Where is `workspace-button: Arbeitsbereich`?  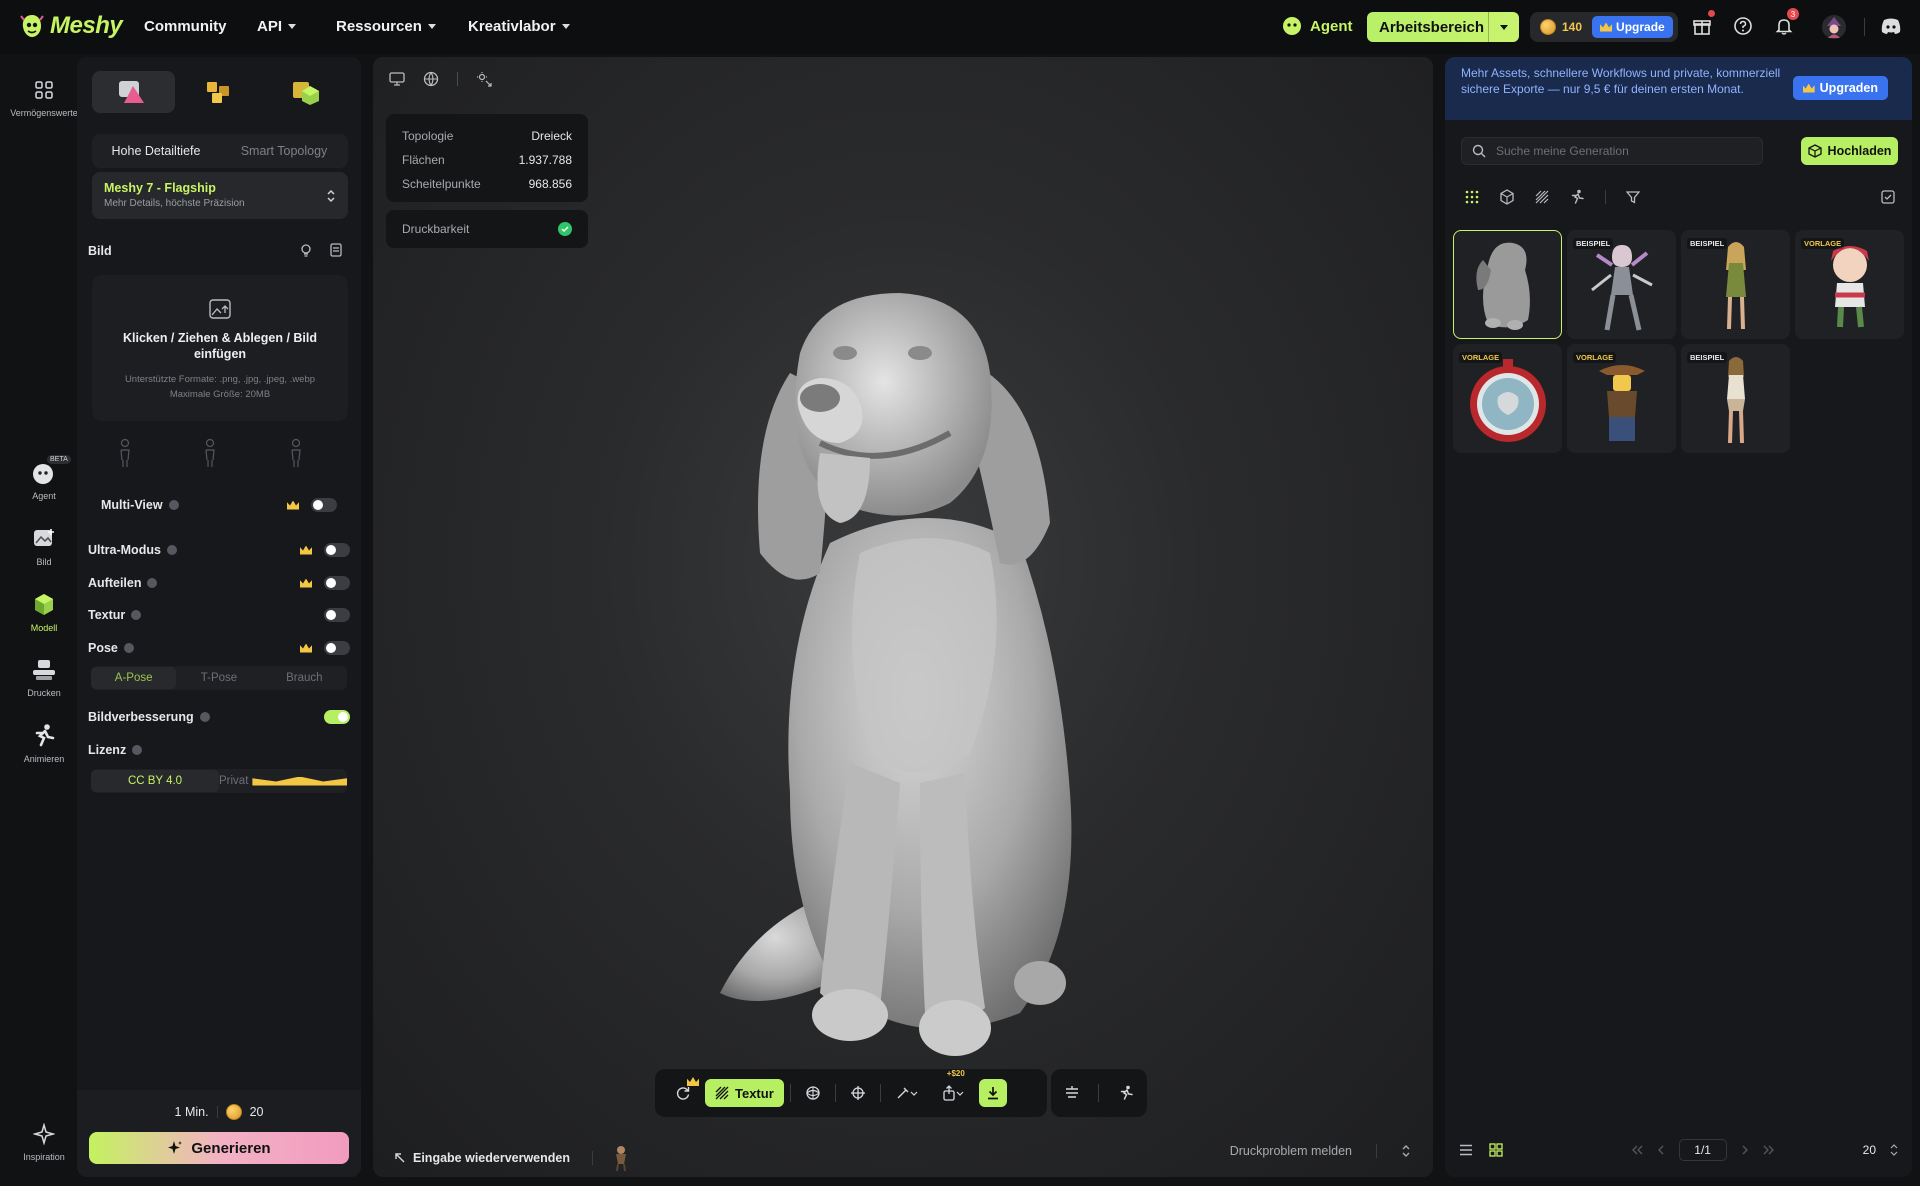
workspace-button: Arbeitsbereich is located at coordinates (1443, 27).